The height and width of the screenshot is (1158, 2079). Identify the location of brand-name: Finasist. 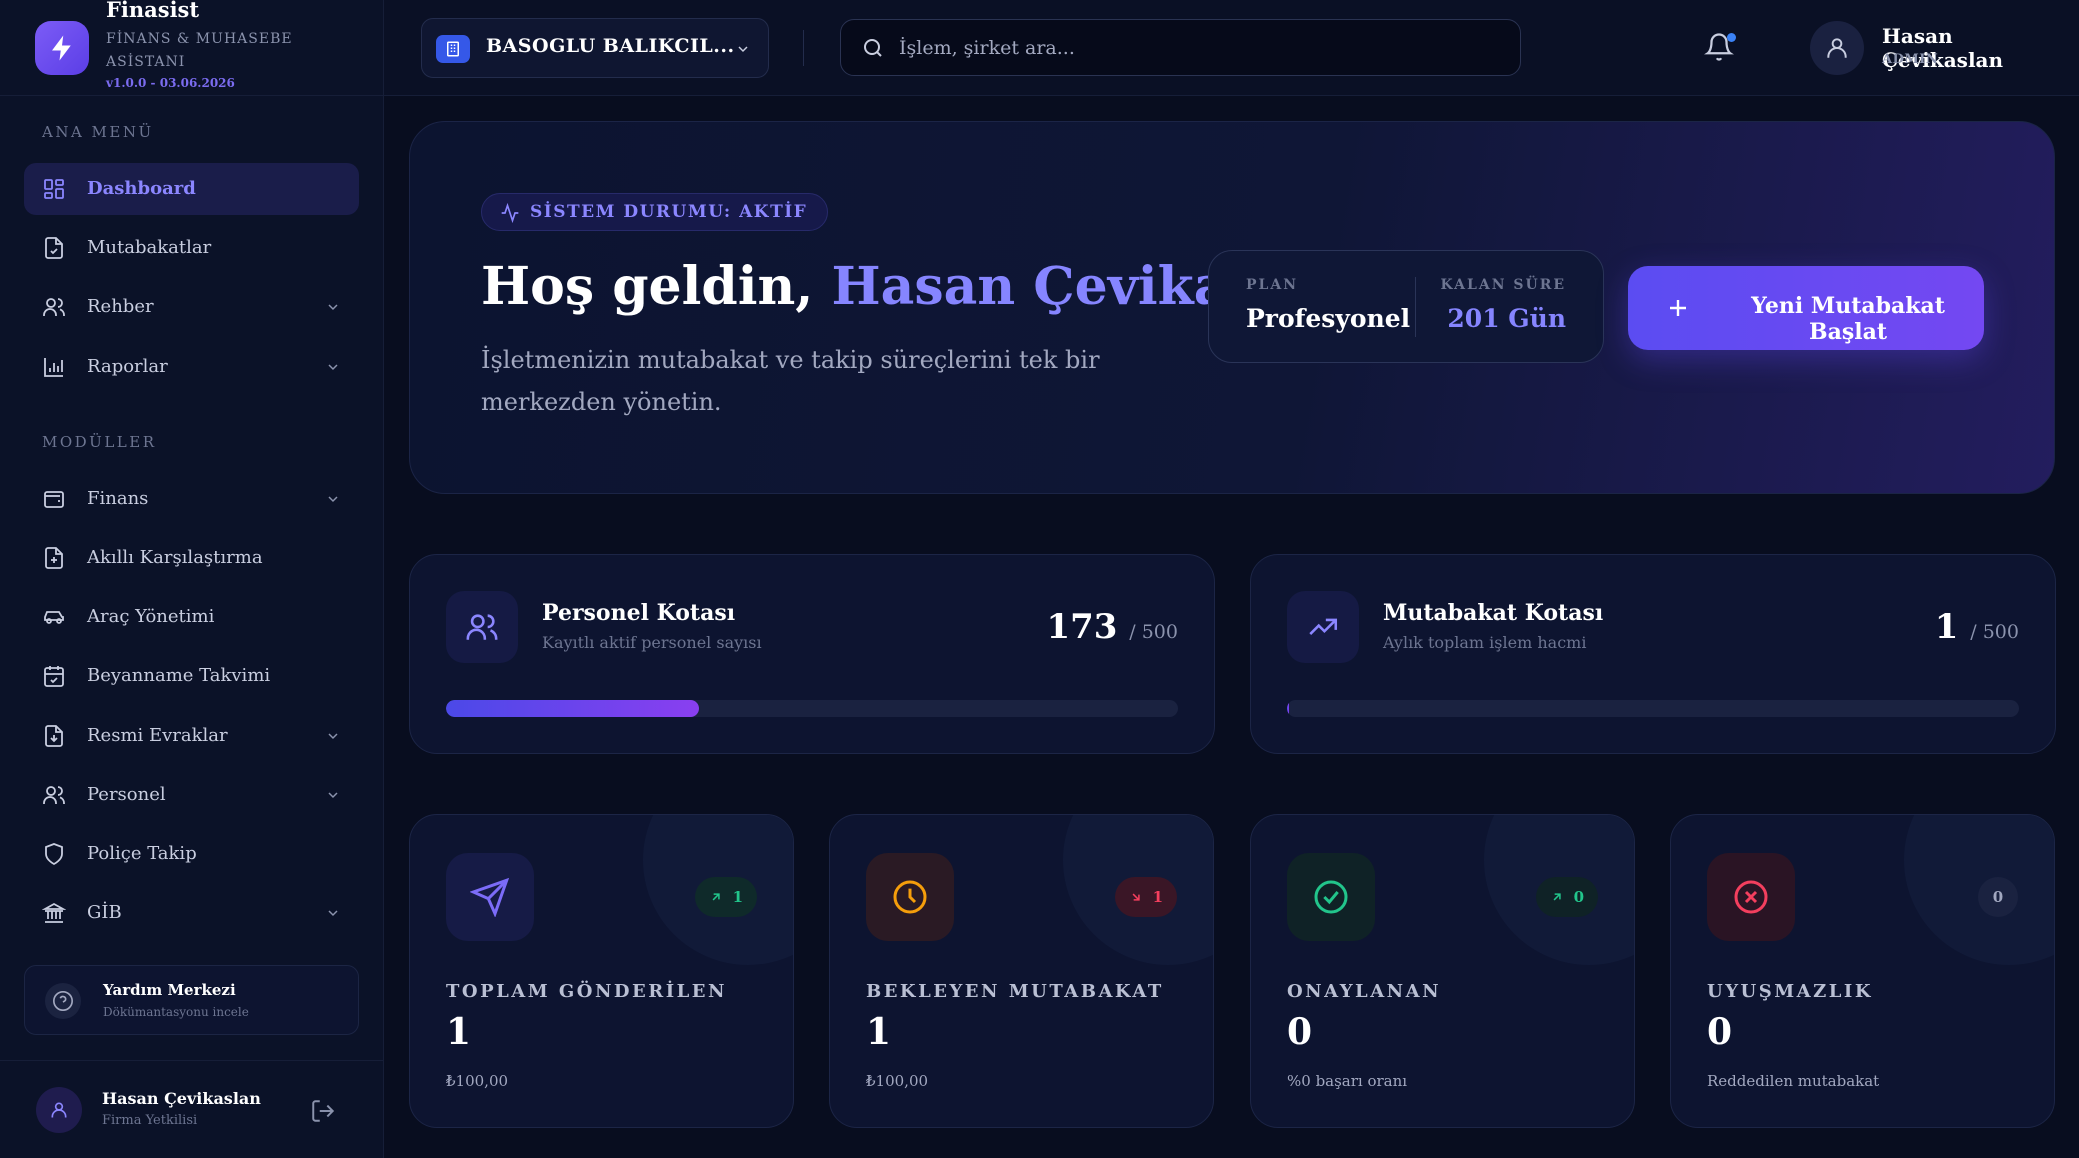
(153, 11).